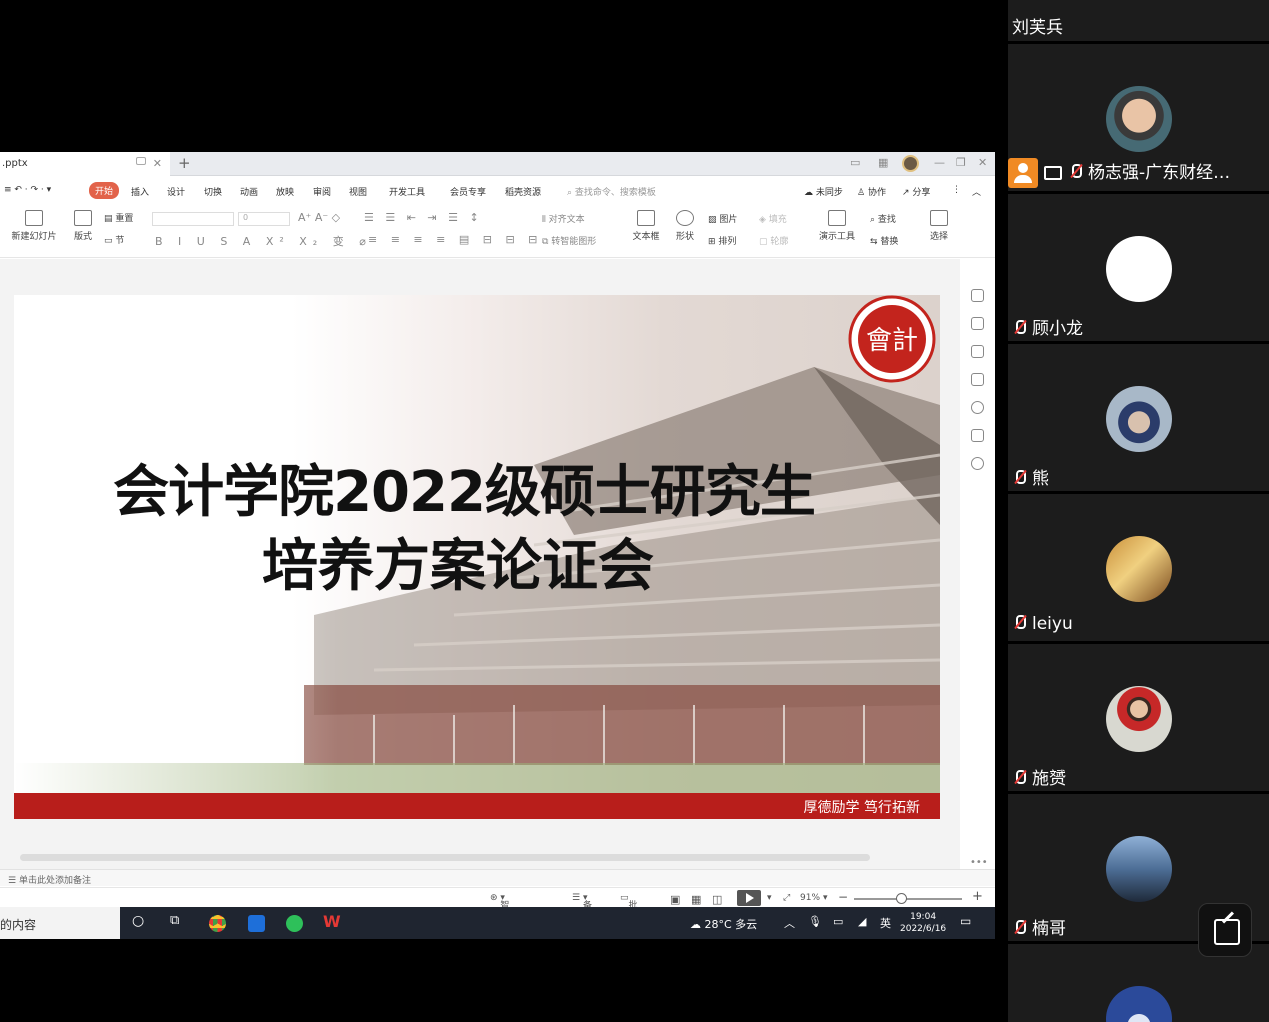 The height and width of the screenshot is (1022, 1269). Describe the element at coordinates (685, 226) in the screenshot. I see `shape-button: 形状` at that location.